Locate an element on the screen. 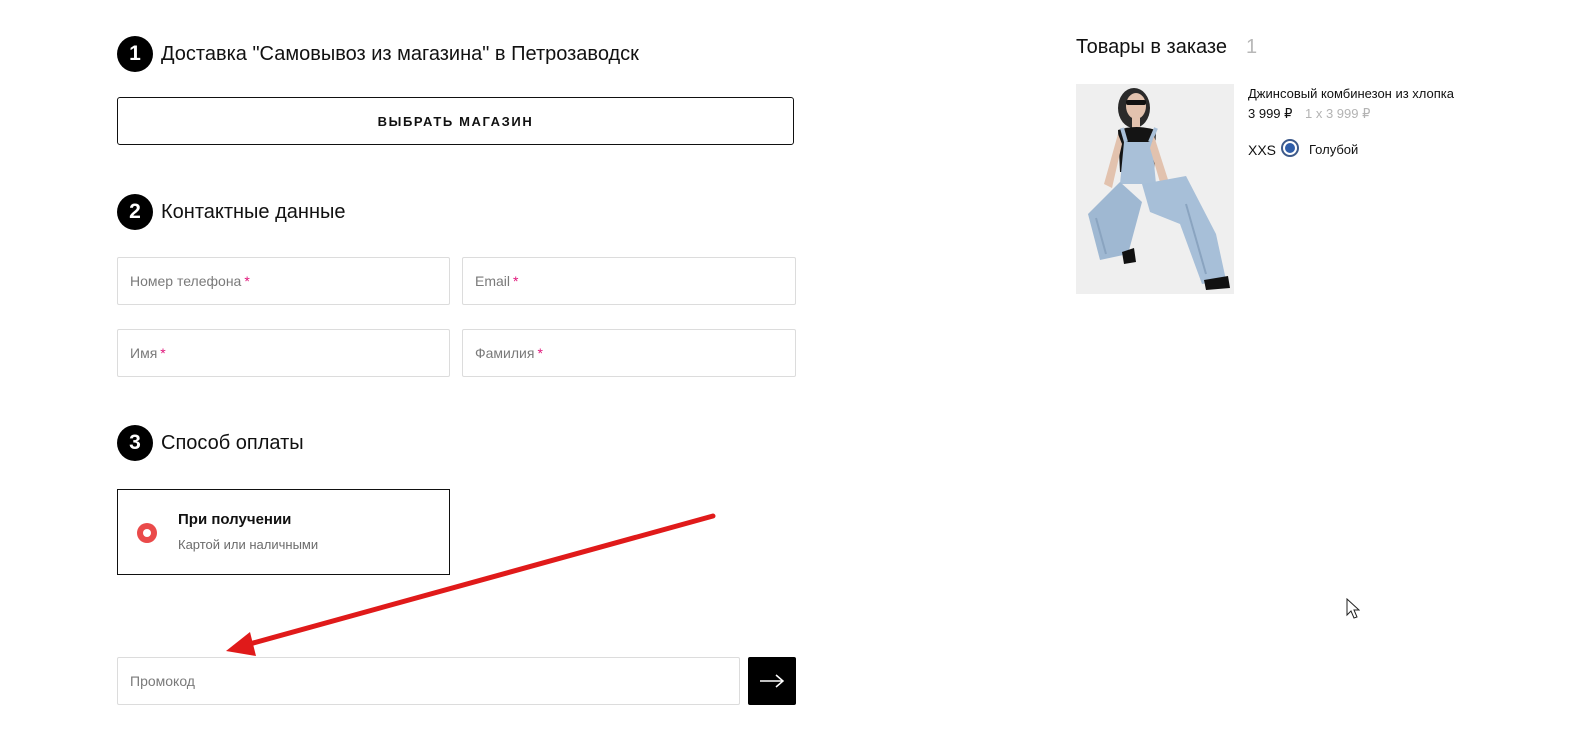 The height and width of the screenshot is (730, 1577). product-size: XXS is located at coordinates (1262, 150).